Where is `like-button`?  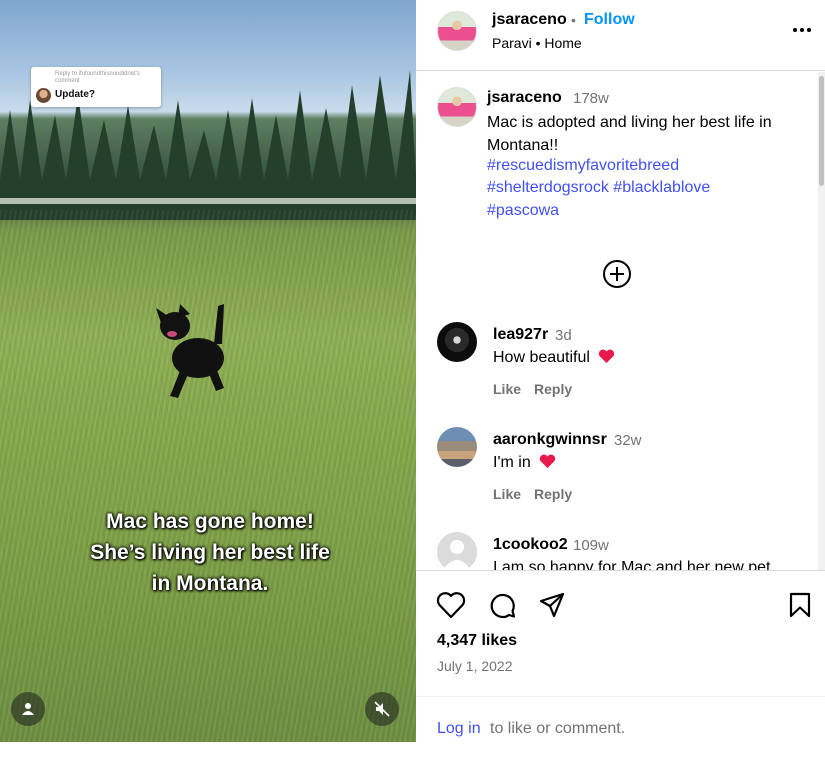 like-button is located at coordinates (451, 605).